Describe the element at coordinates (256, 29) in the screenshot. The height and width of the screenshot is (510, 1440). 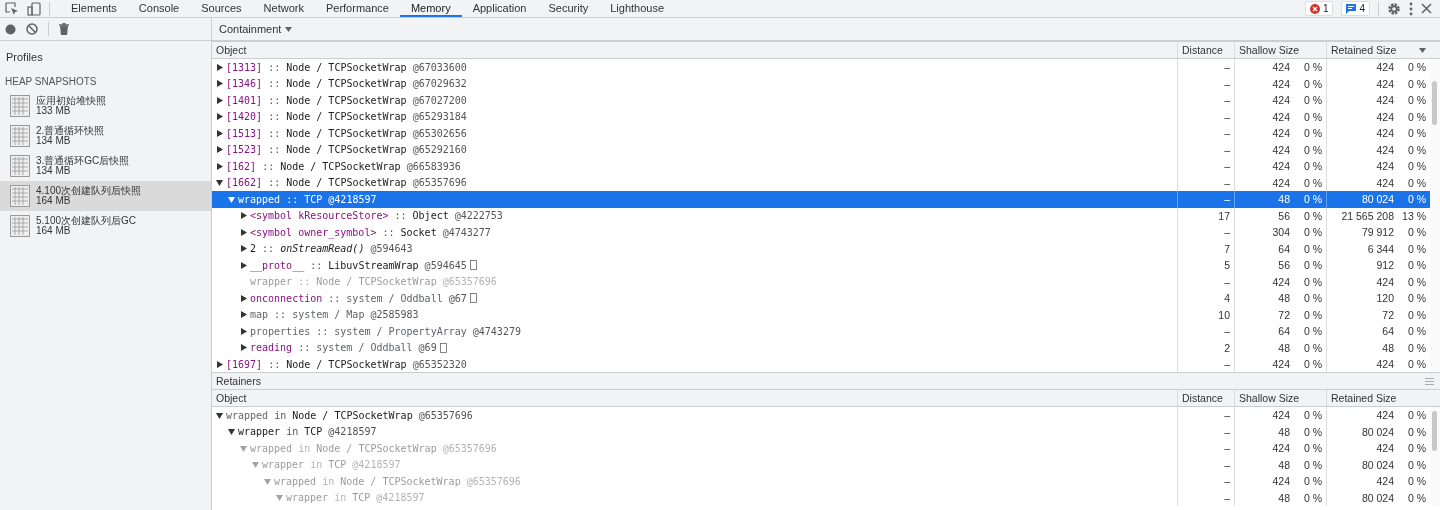
I see `view-dropdown: Containment` at that location.